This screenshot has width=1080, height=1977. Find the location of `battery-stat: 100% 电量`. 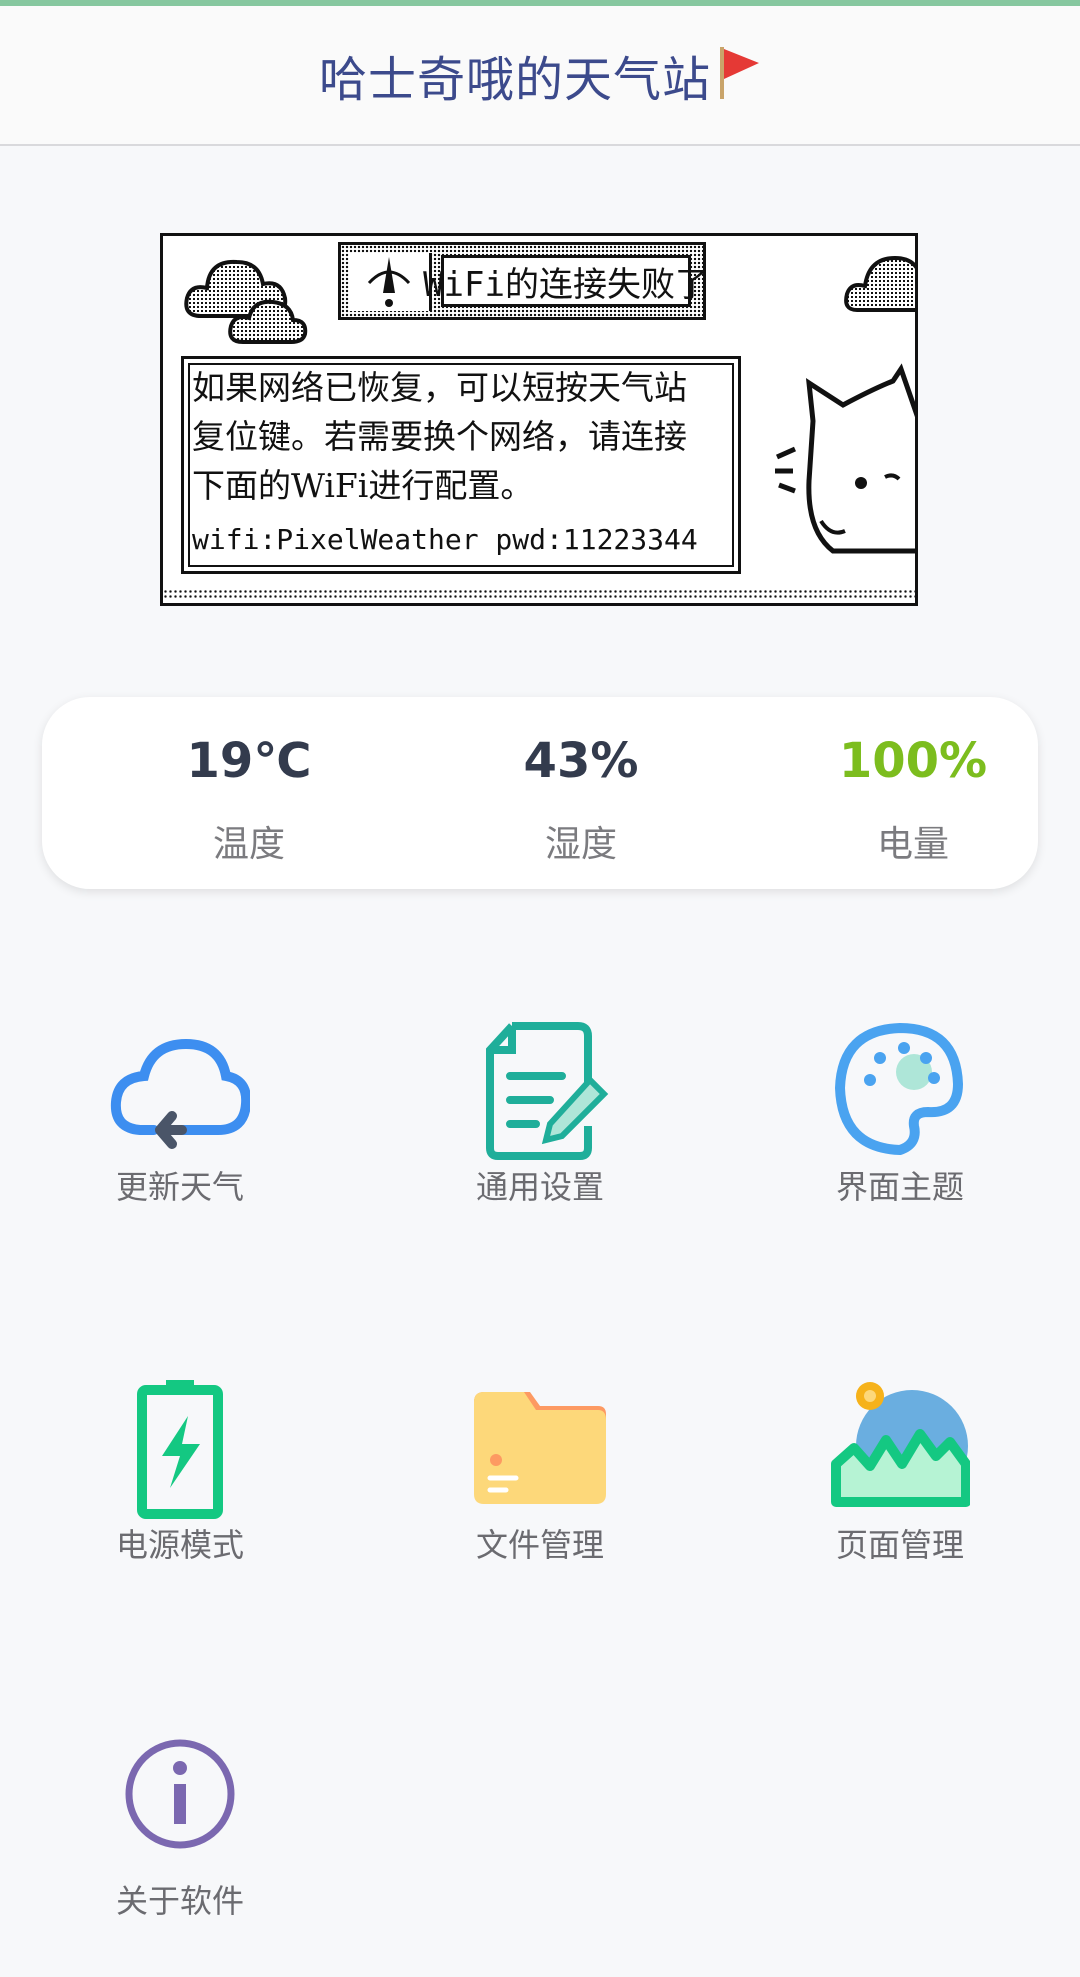

battery-stat: 100% 电量 is located at coordinates (913, 793).